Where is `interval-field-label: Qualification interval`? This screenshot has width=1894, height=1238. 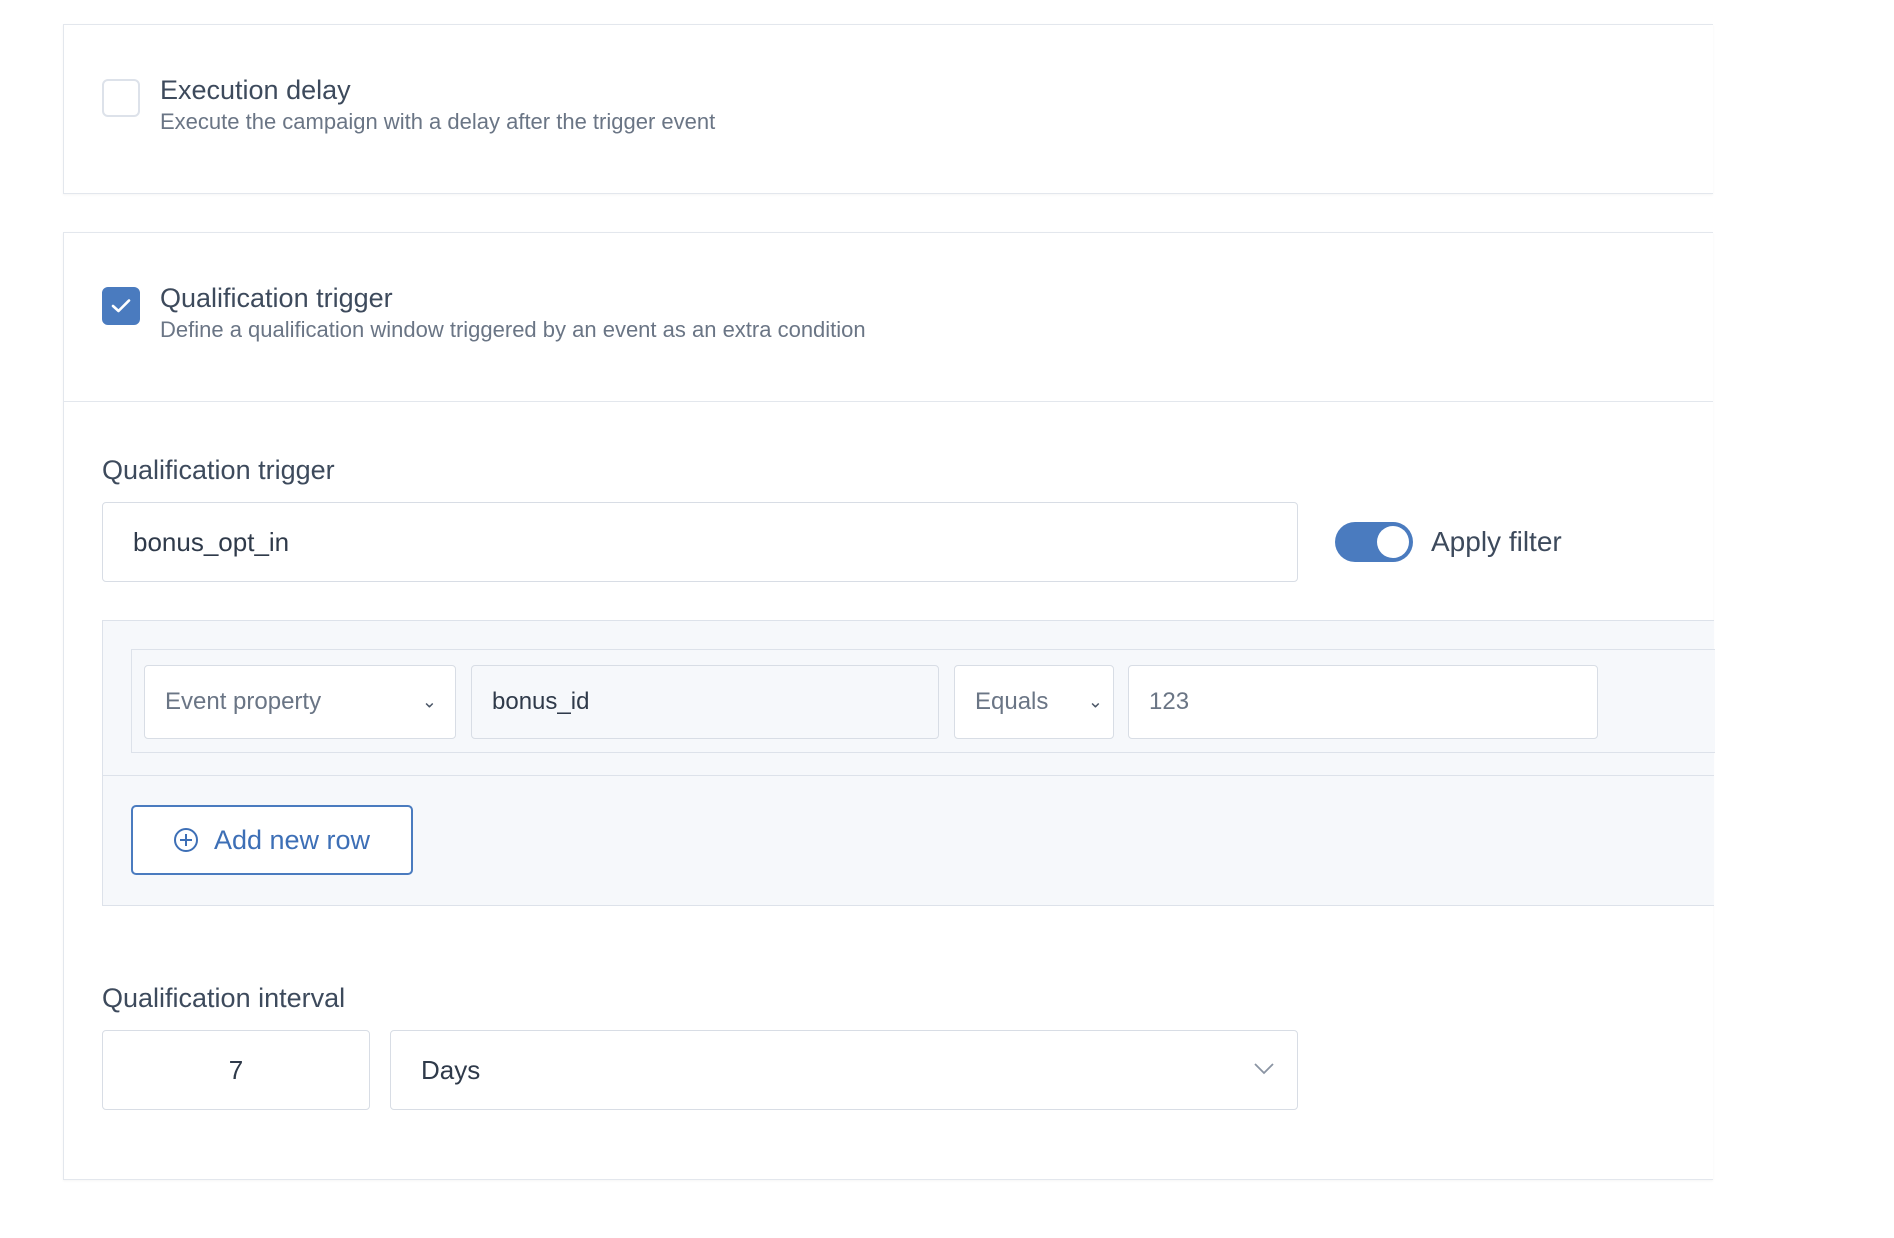
interval-field-label: Qualification interval is located at coordinates (224, 998).